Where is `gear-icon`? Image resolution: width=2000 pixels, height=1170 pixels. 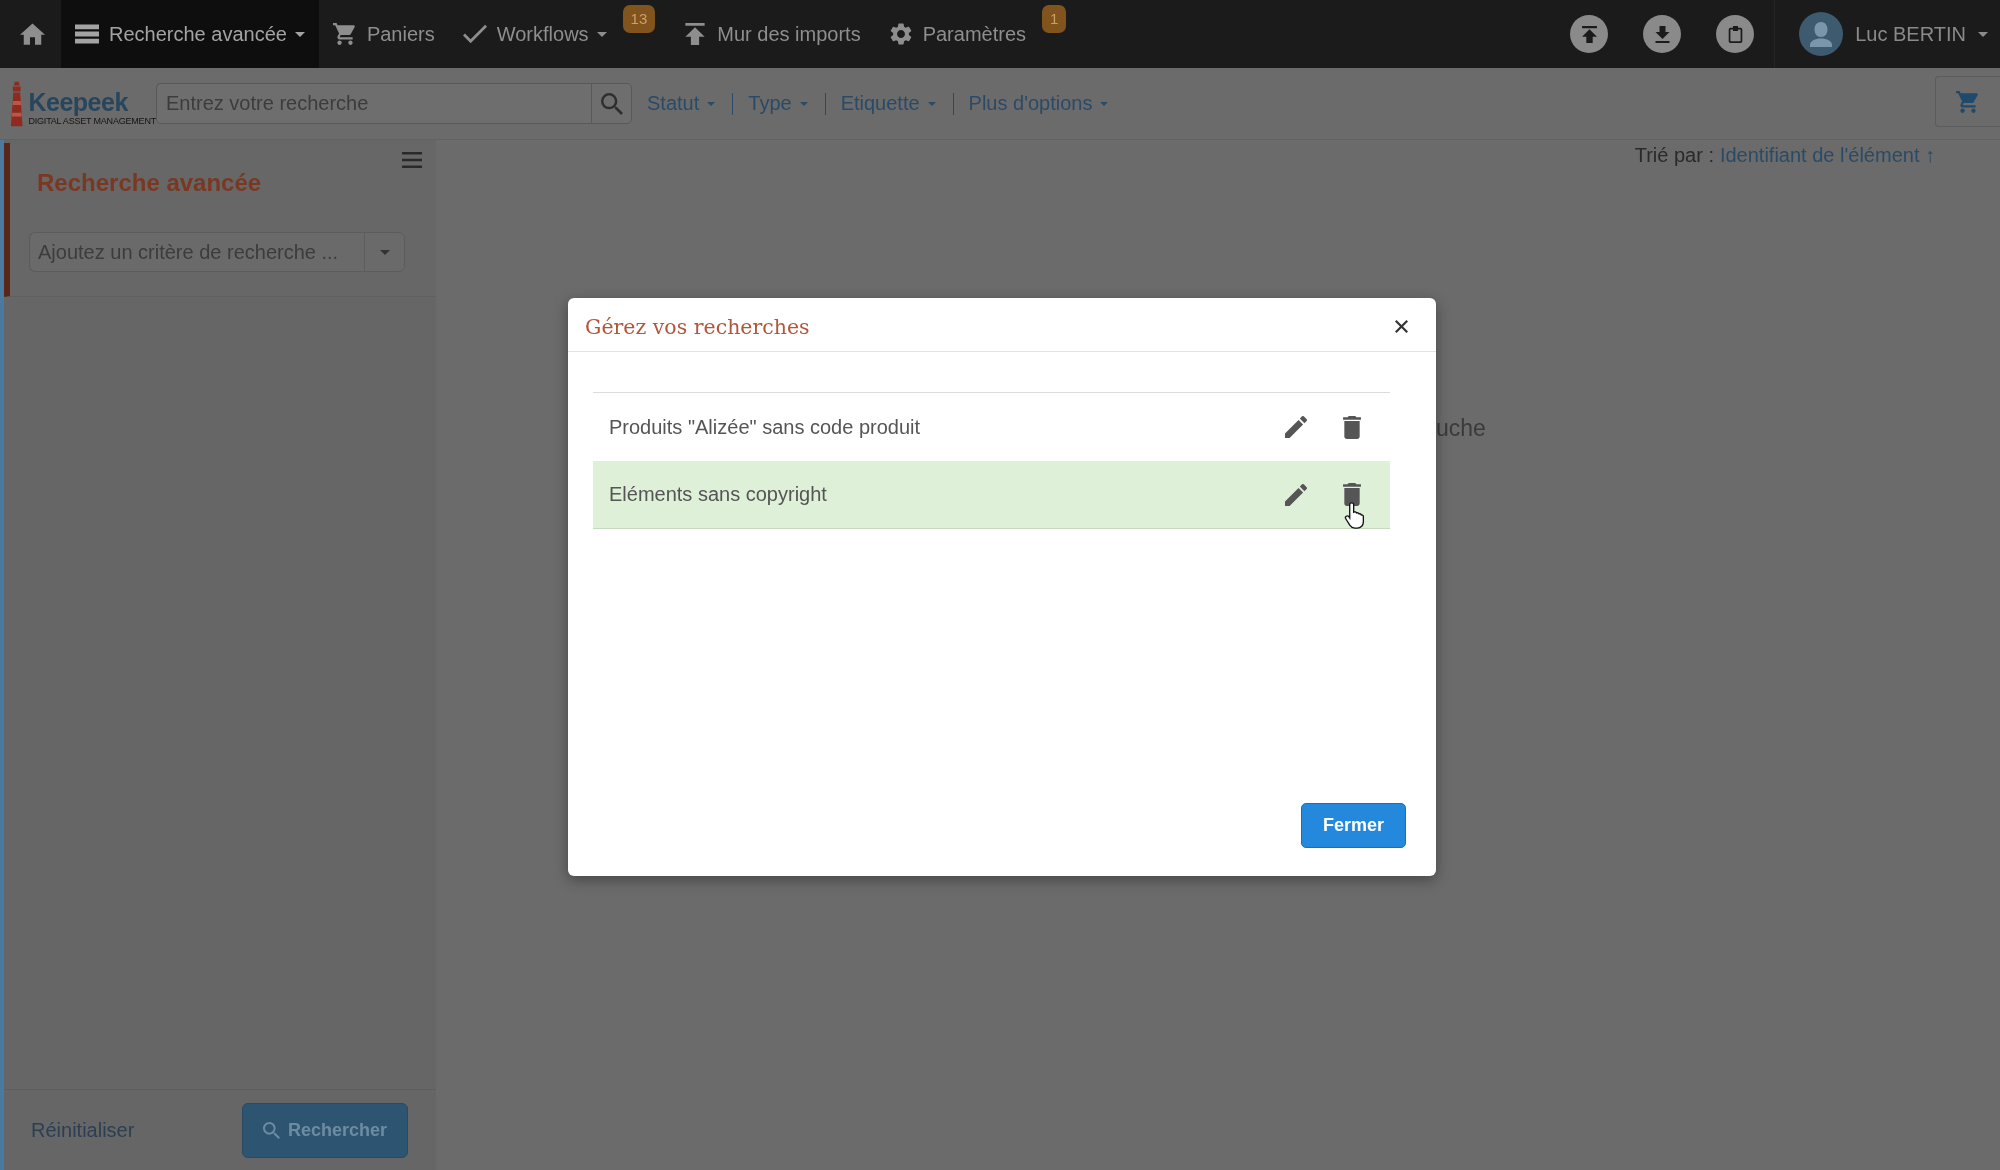
gear-icon is located at coordinates (900, 34).